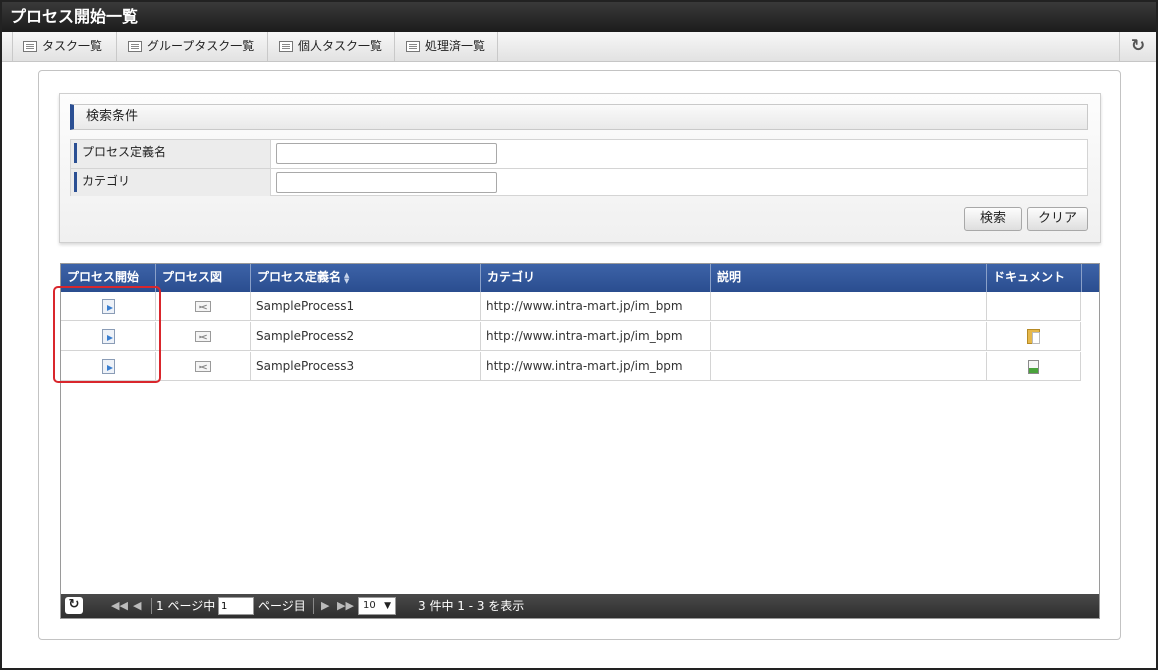  Describe the element at coordinates (192, 277) in the screenshot. I see `column-label: プロセス図` at that location.